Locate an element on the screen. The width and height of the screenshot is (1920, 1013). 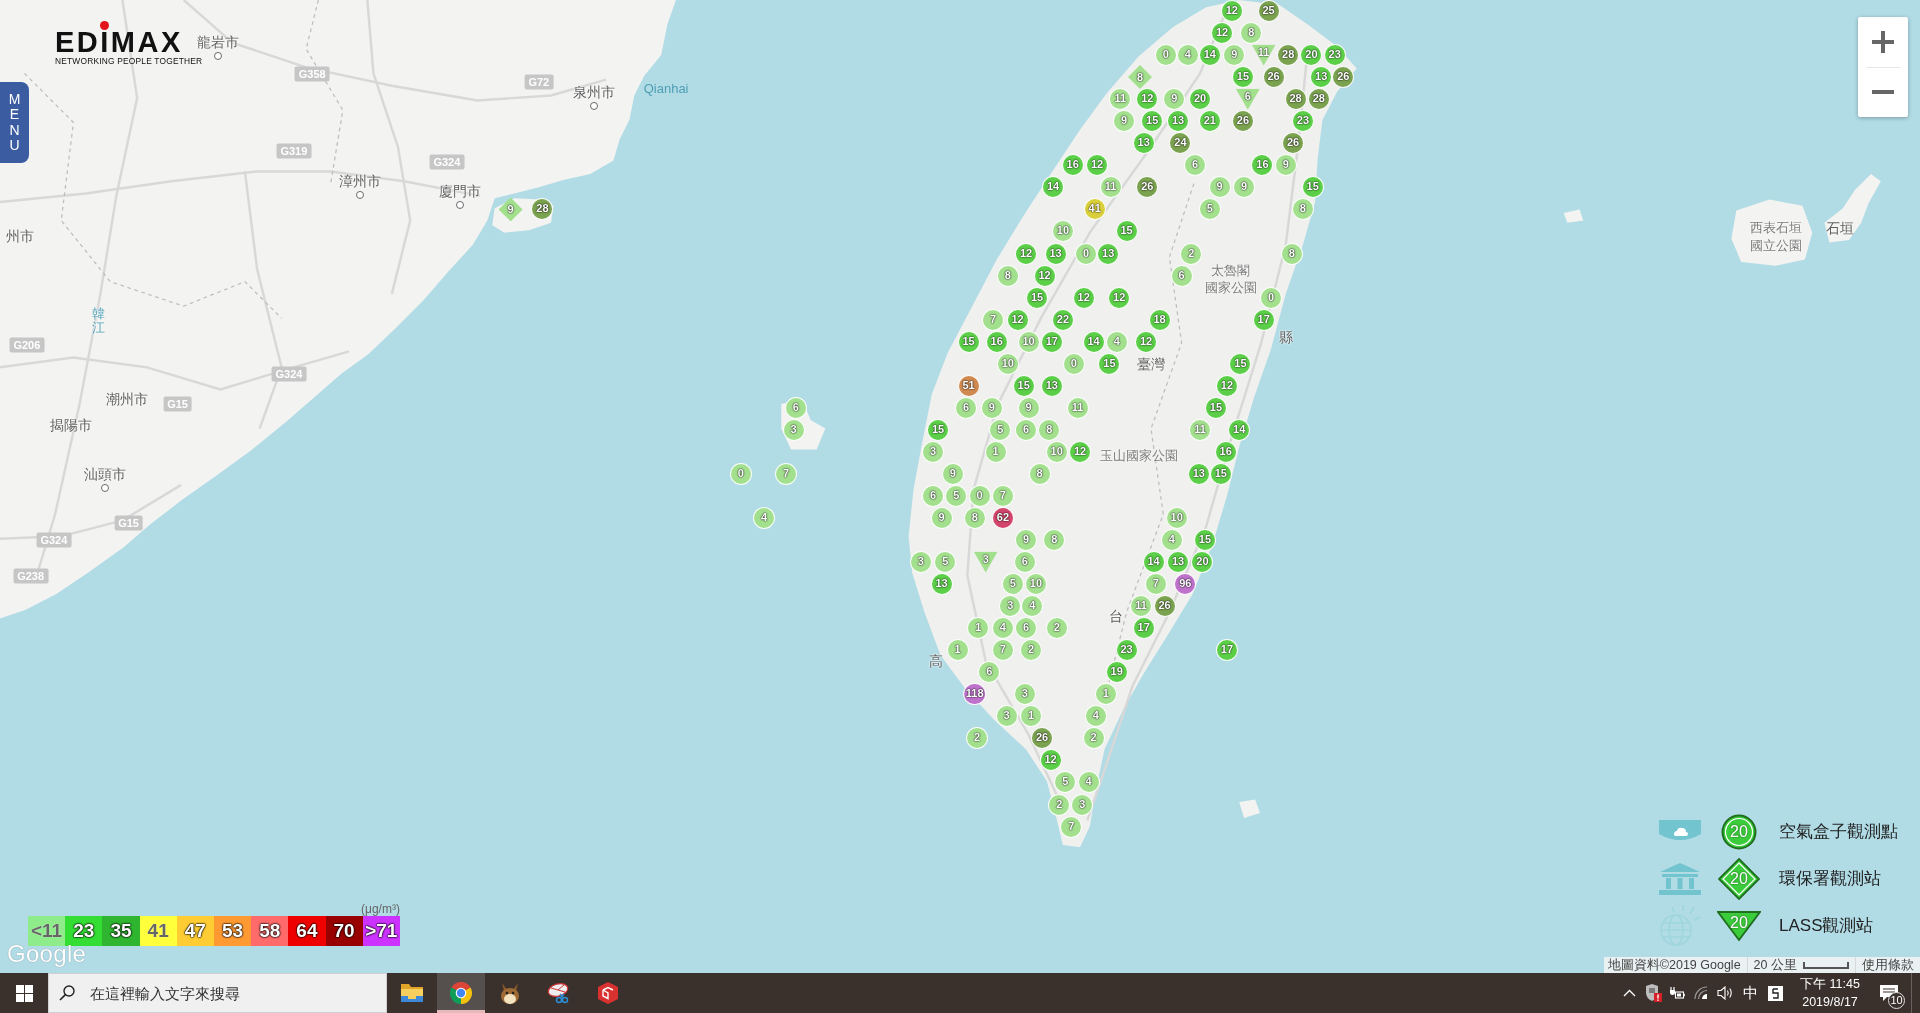
notification-count-badge: 10 is located at coordinates (1896, 1000).